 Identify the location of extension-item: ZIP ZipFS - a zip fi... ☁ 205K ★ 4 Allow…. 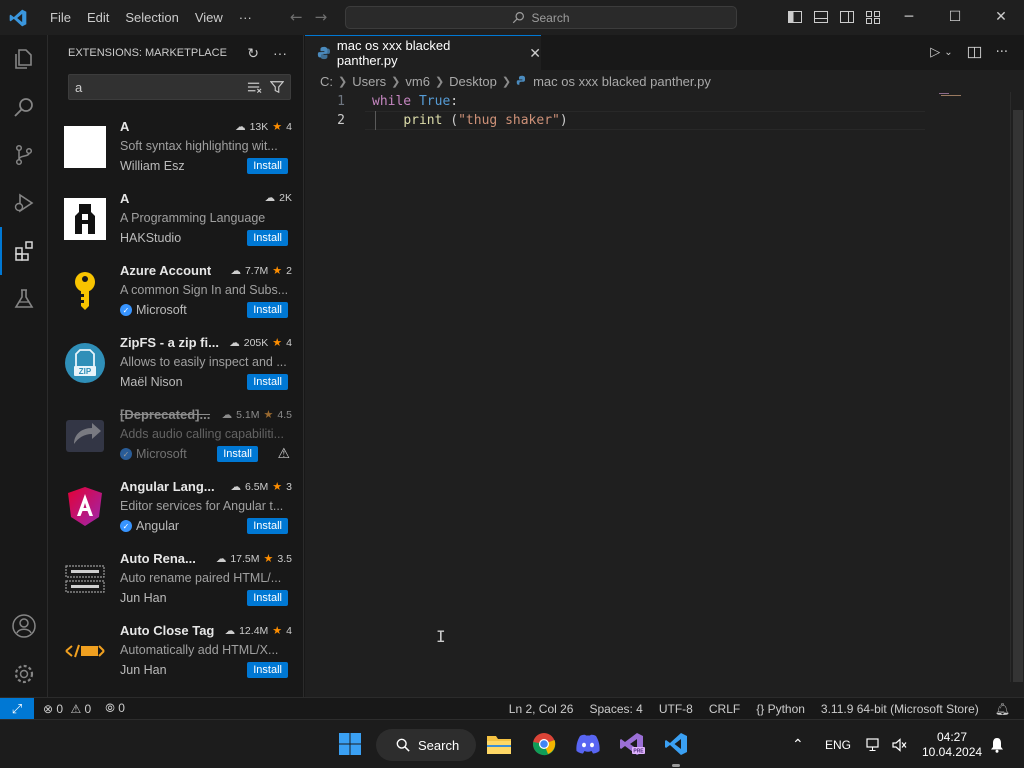
(175, 371).